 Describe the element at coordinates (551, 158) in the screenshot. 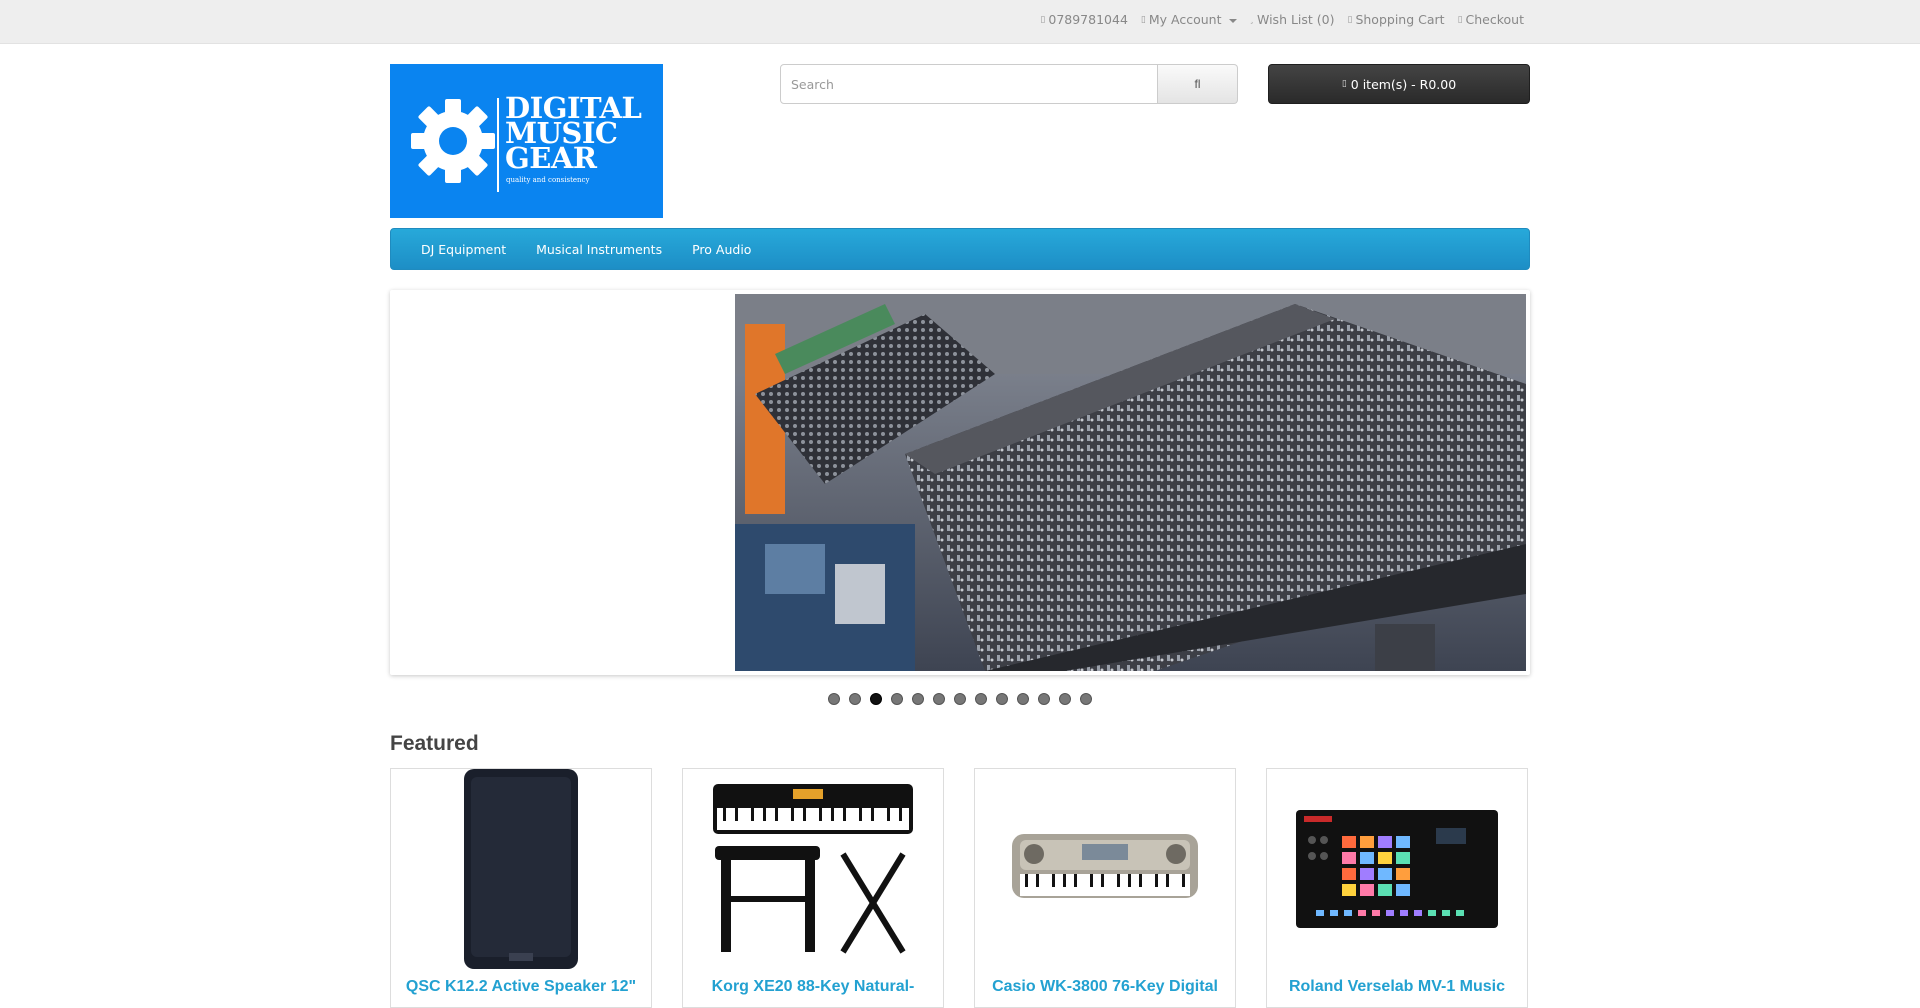

I see `logo-line-3: GEAR` at that location.